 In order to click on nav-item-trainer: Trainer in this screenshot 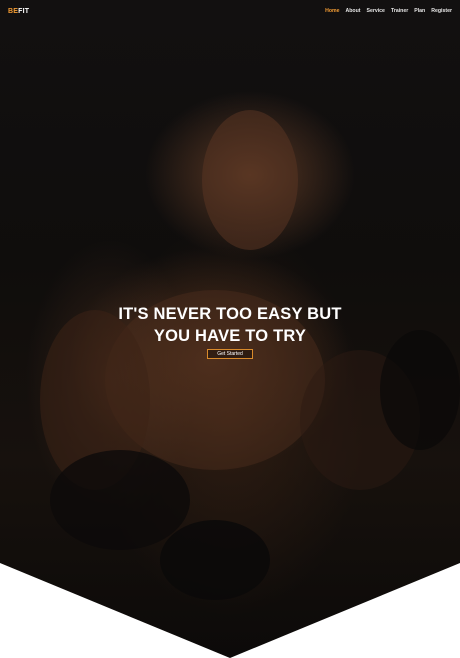, I will do `click(399, 11)`.